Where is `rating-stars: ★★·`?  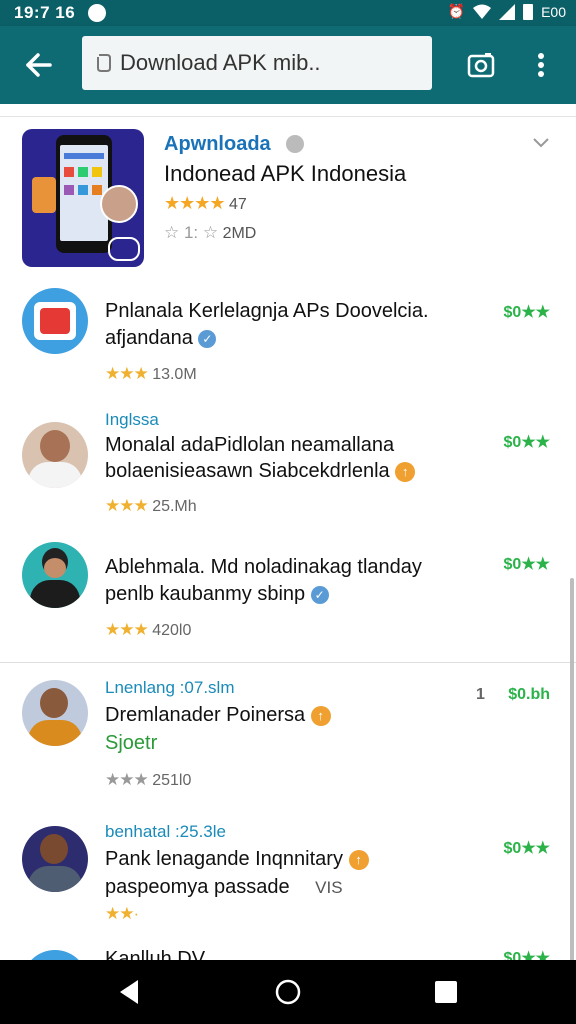 rating-stars: ★★· is located at coordinates (122, 913).